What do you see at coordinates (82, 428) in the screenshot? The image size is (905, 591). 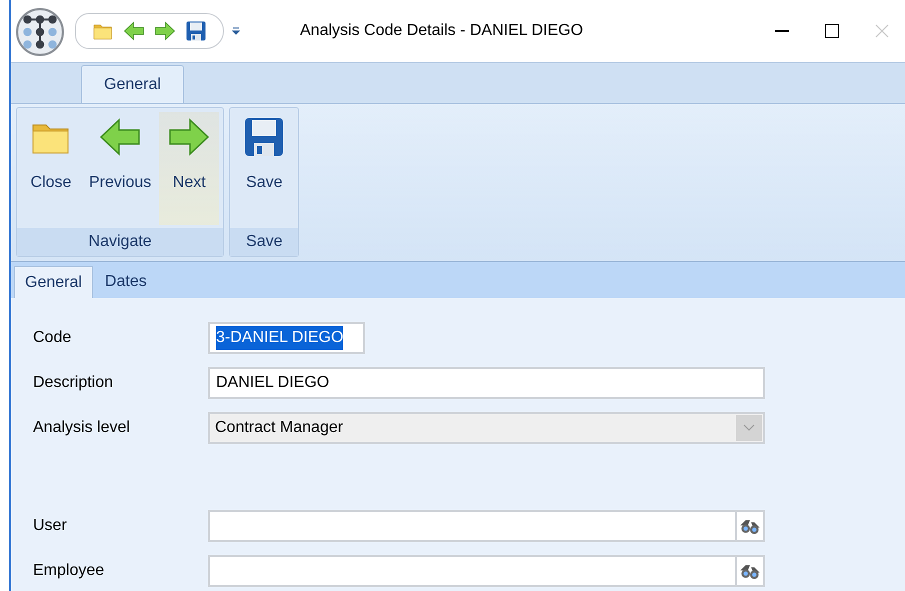 I see `field-label: Analysis level` at bounding box center [82, 428].